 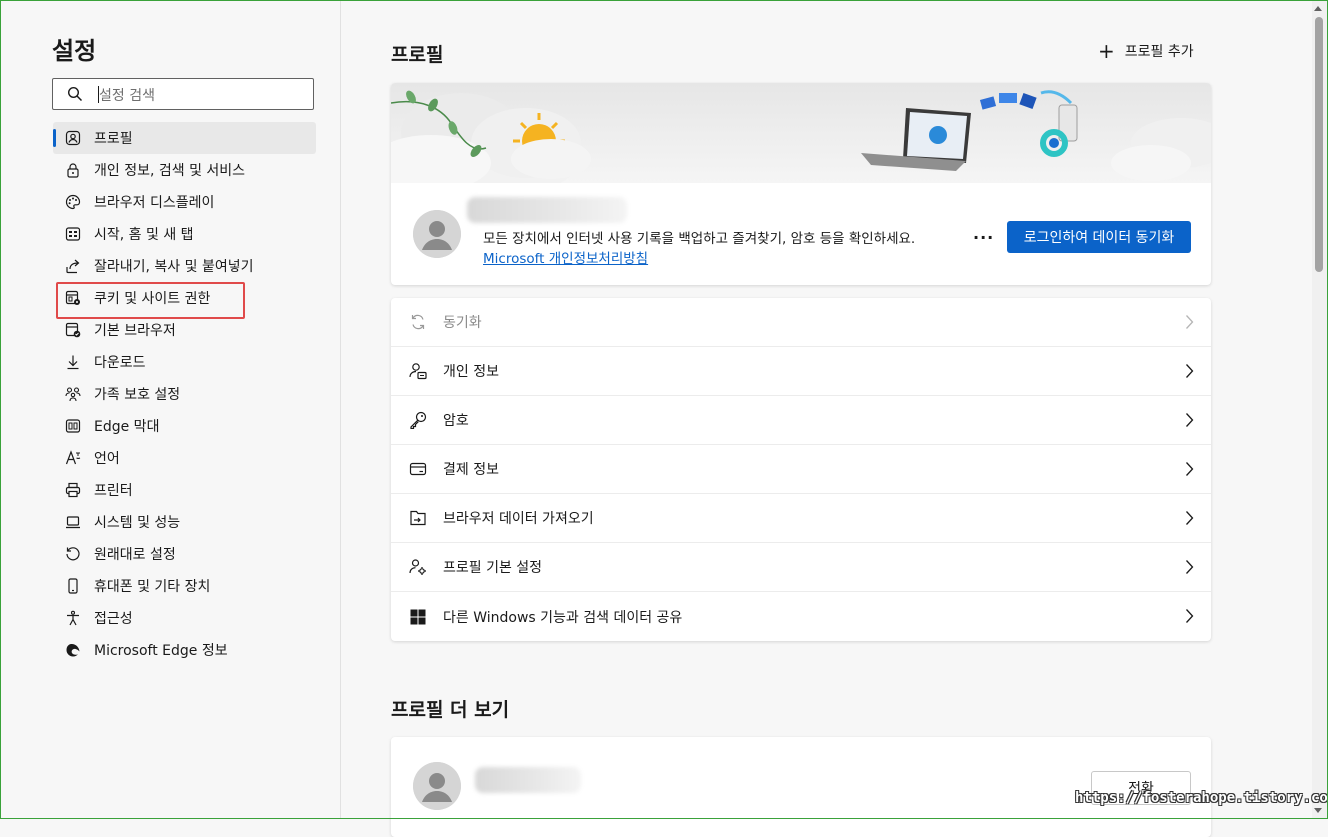 What do you see at coordinates (462, 323) in the screenshot?
I see `setting-row-label: 동기화` at bounding box center [462, 323].